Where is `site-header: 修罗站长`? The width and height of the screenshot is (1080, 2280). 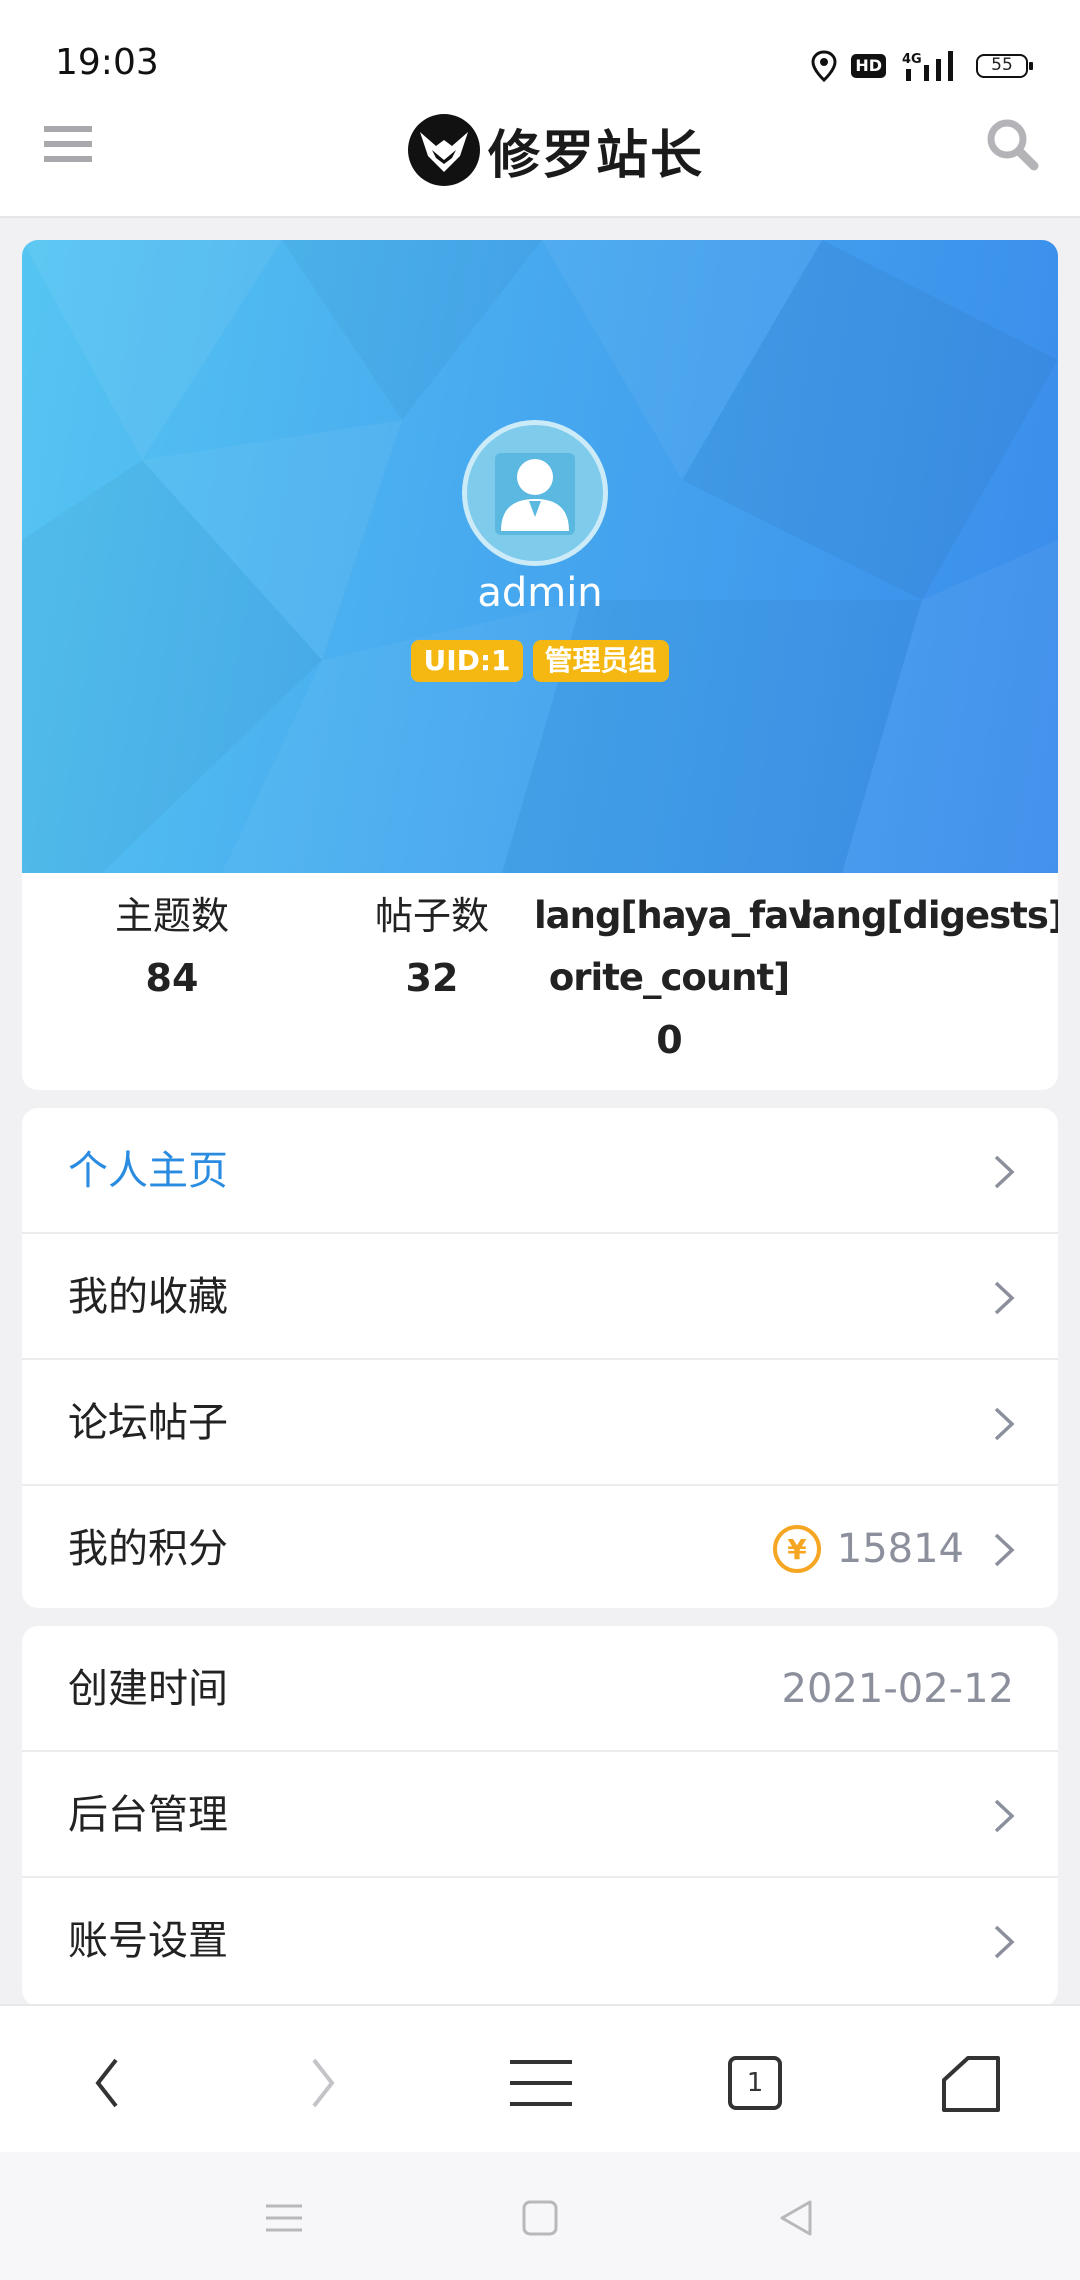
site-header: 修罗站长 is located at coordinates (540, 164).